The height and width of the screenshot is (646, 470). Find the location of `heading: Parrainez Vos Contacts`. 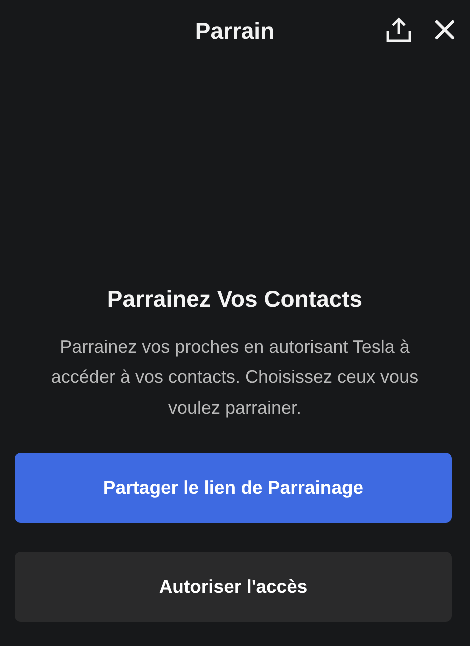

heading: Parrainez Vos Contacts is located at coordinates (235, 300).